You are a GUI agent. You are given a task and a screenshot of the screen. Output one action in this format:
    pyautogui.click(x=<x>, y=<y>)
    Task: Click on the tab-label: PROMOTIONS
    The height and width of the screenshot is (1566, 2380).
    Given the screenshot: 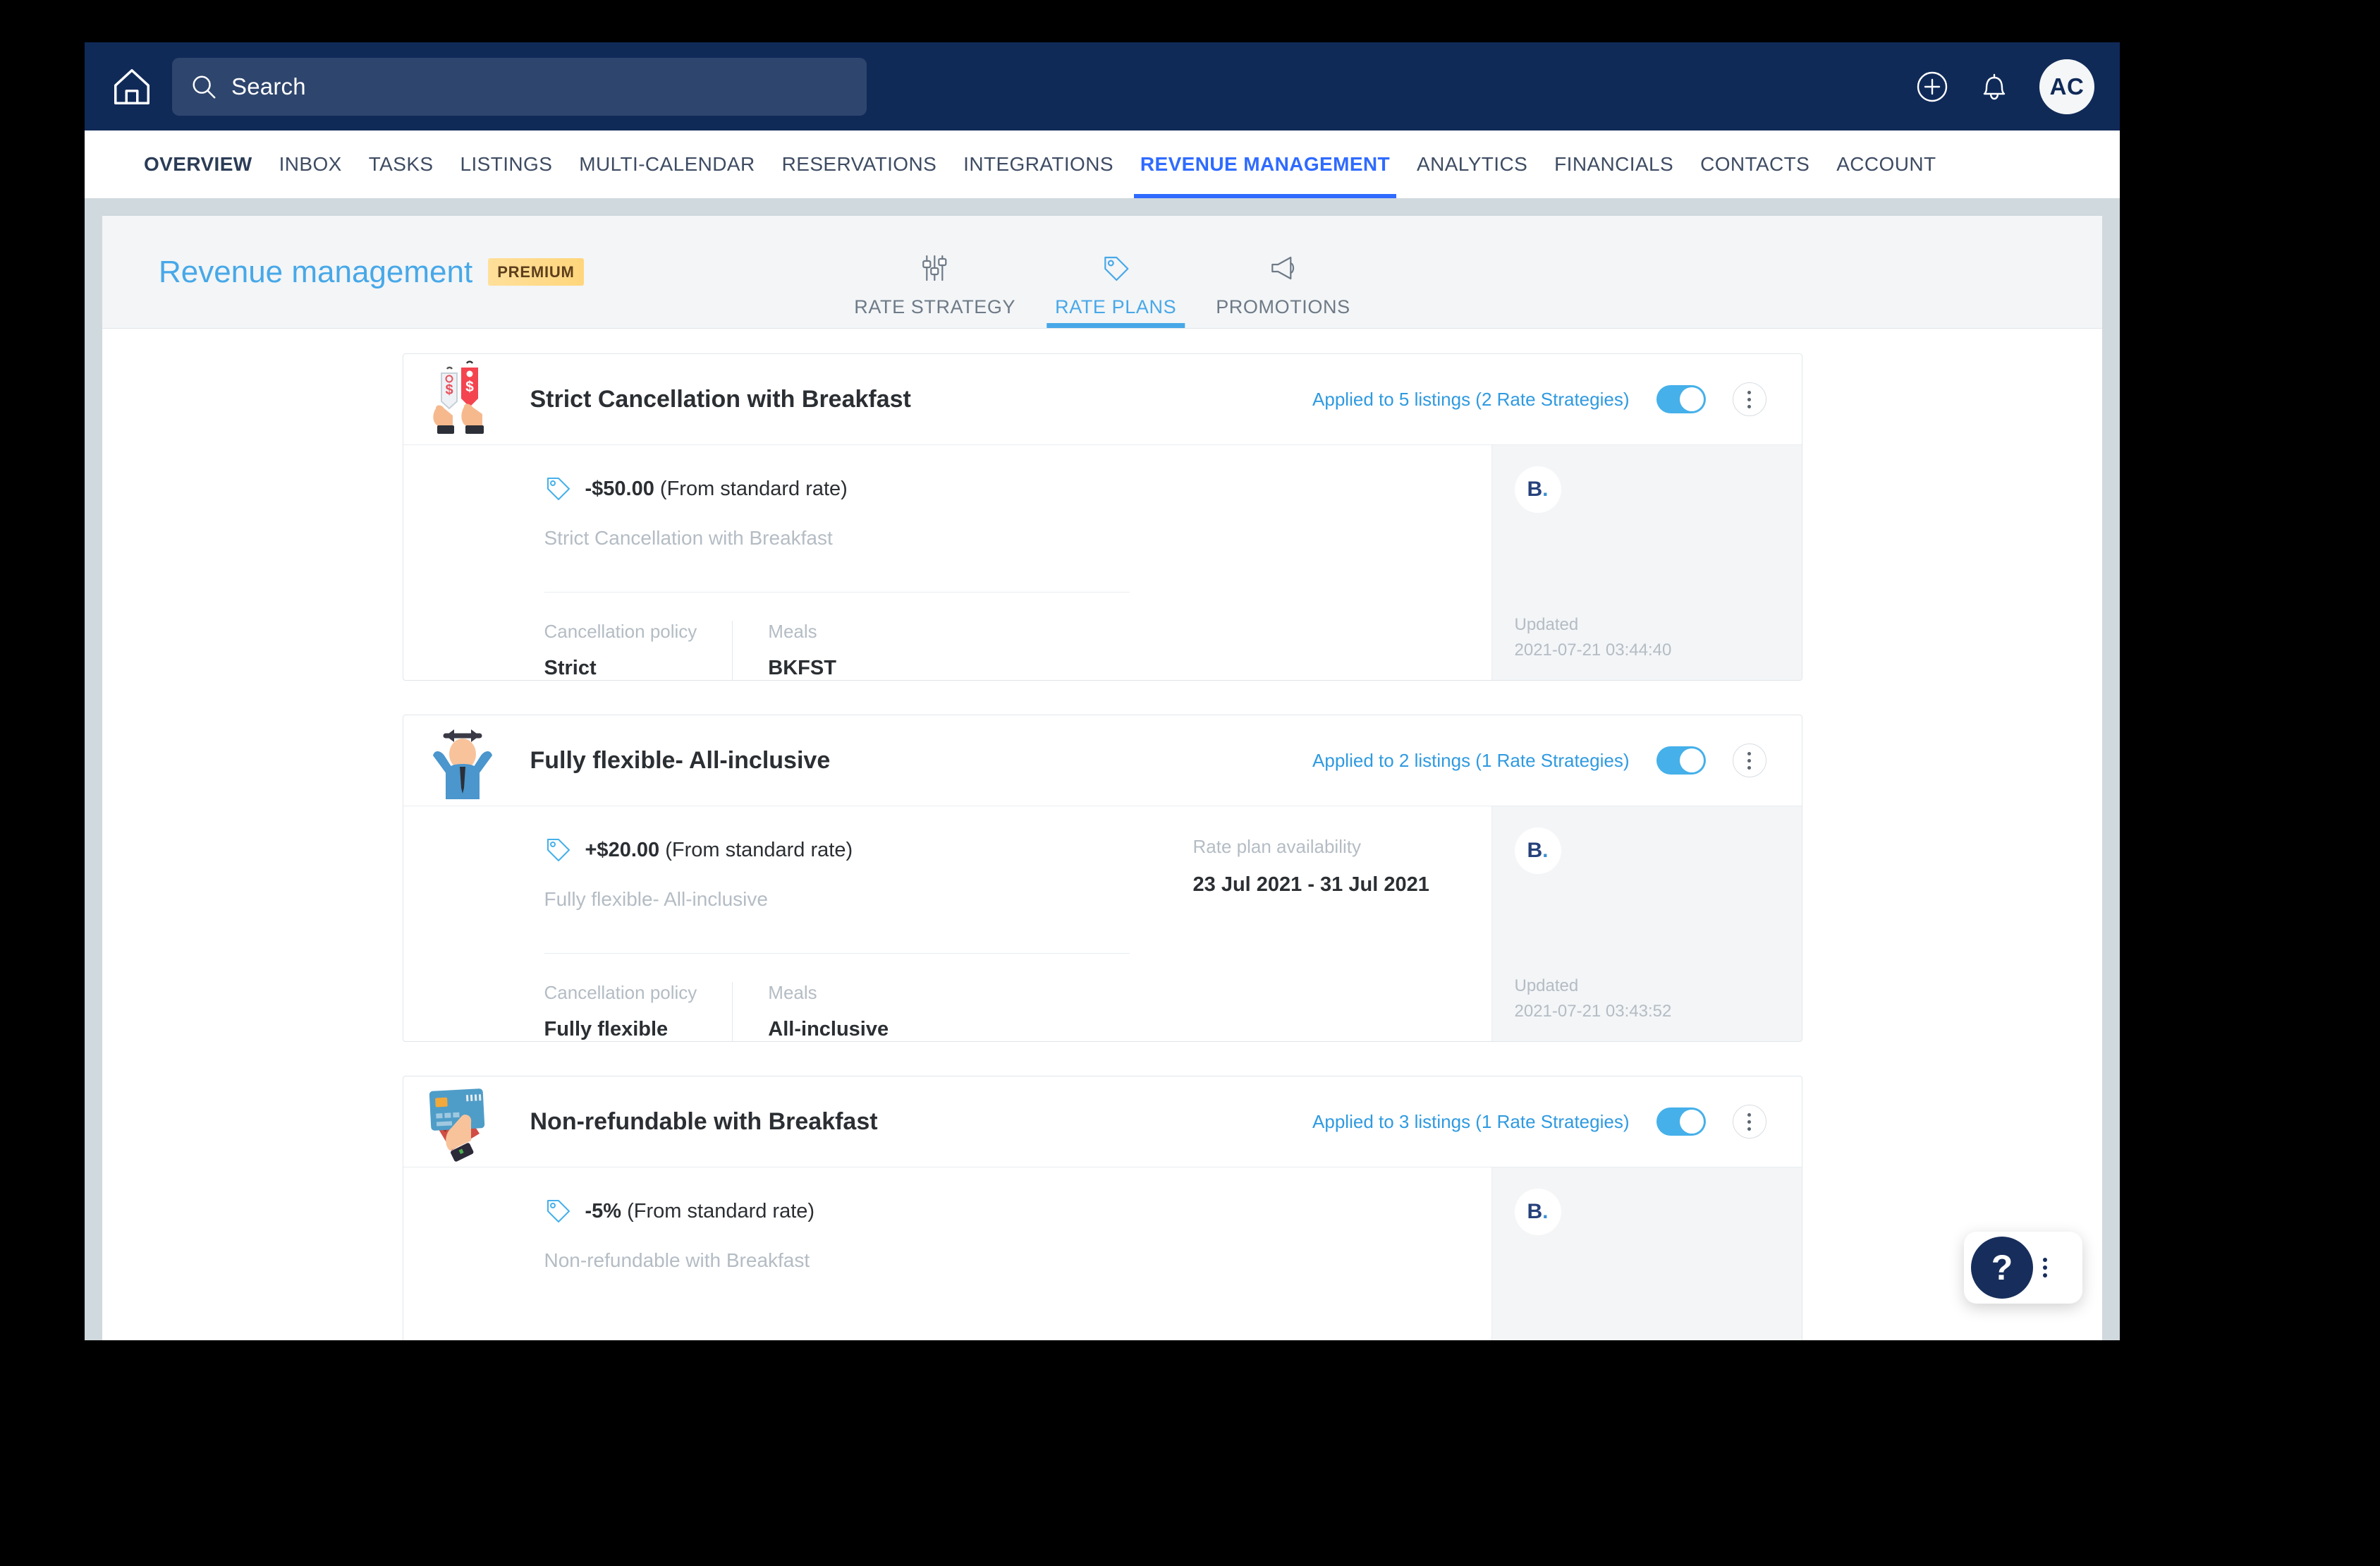 What is the action you would take?
    pyautogui.click(x=1283, y=306)
    